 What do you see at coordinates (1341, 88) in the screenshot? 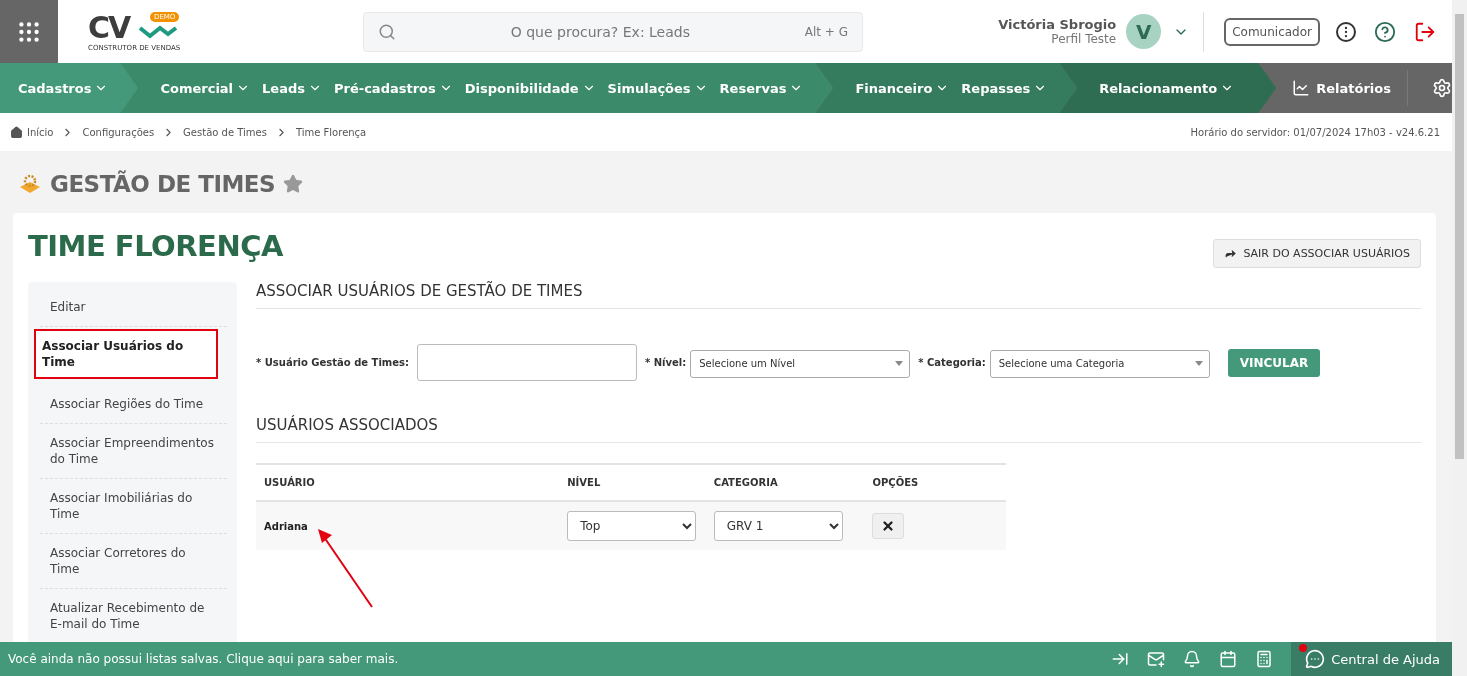
I see `reports-link: Relatórios` at bounding box center [1341, 88].